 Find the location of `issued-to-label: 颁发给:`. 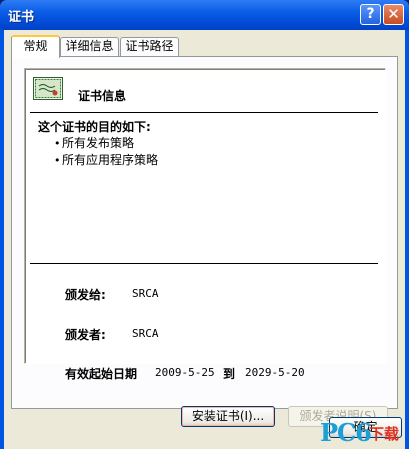

issued-to-label: 颁发给: is located at coordinates (85, 295).